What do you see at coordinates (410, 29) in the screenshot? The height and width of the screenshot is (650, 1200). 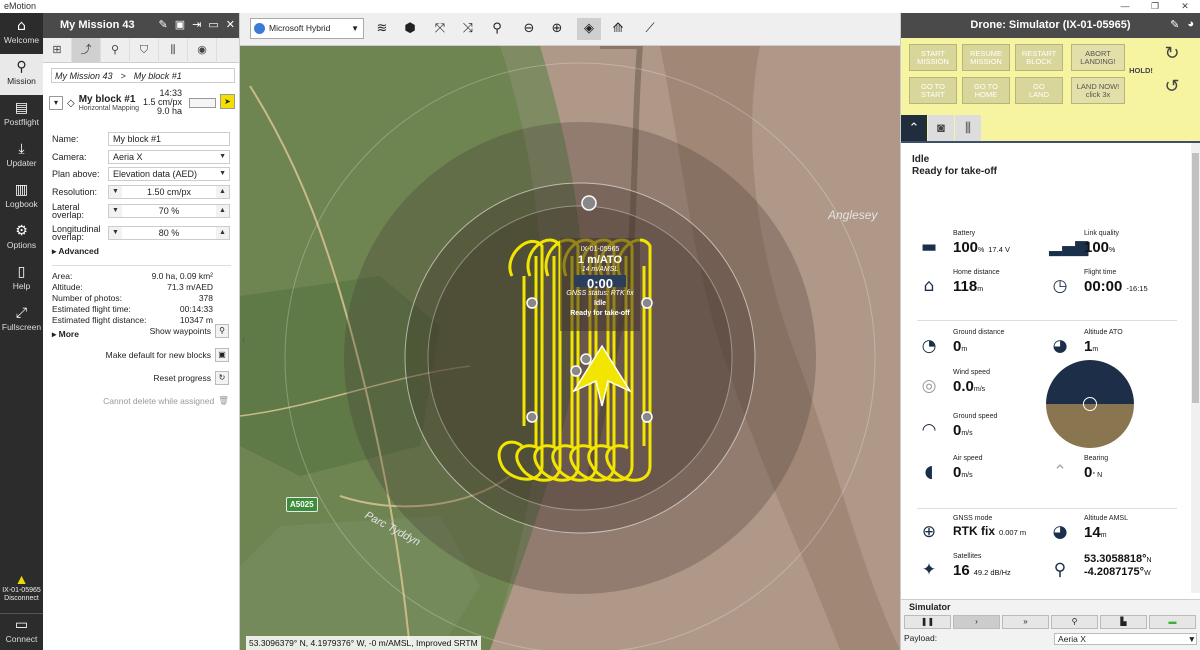 I see `3d-cube-icon: ⬢` at bounding box center [410, 29].